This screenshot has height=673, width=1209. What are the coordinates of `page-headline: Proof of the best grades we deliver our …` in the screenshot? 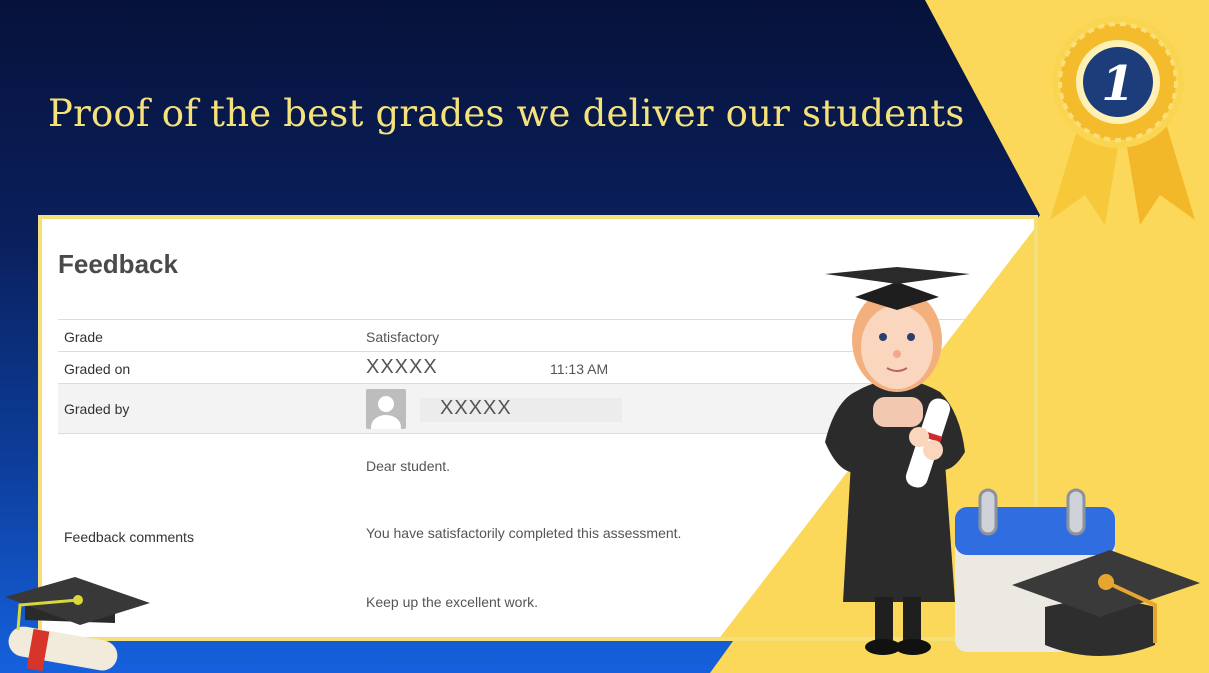 It's located at (506, 113).